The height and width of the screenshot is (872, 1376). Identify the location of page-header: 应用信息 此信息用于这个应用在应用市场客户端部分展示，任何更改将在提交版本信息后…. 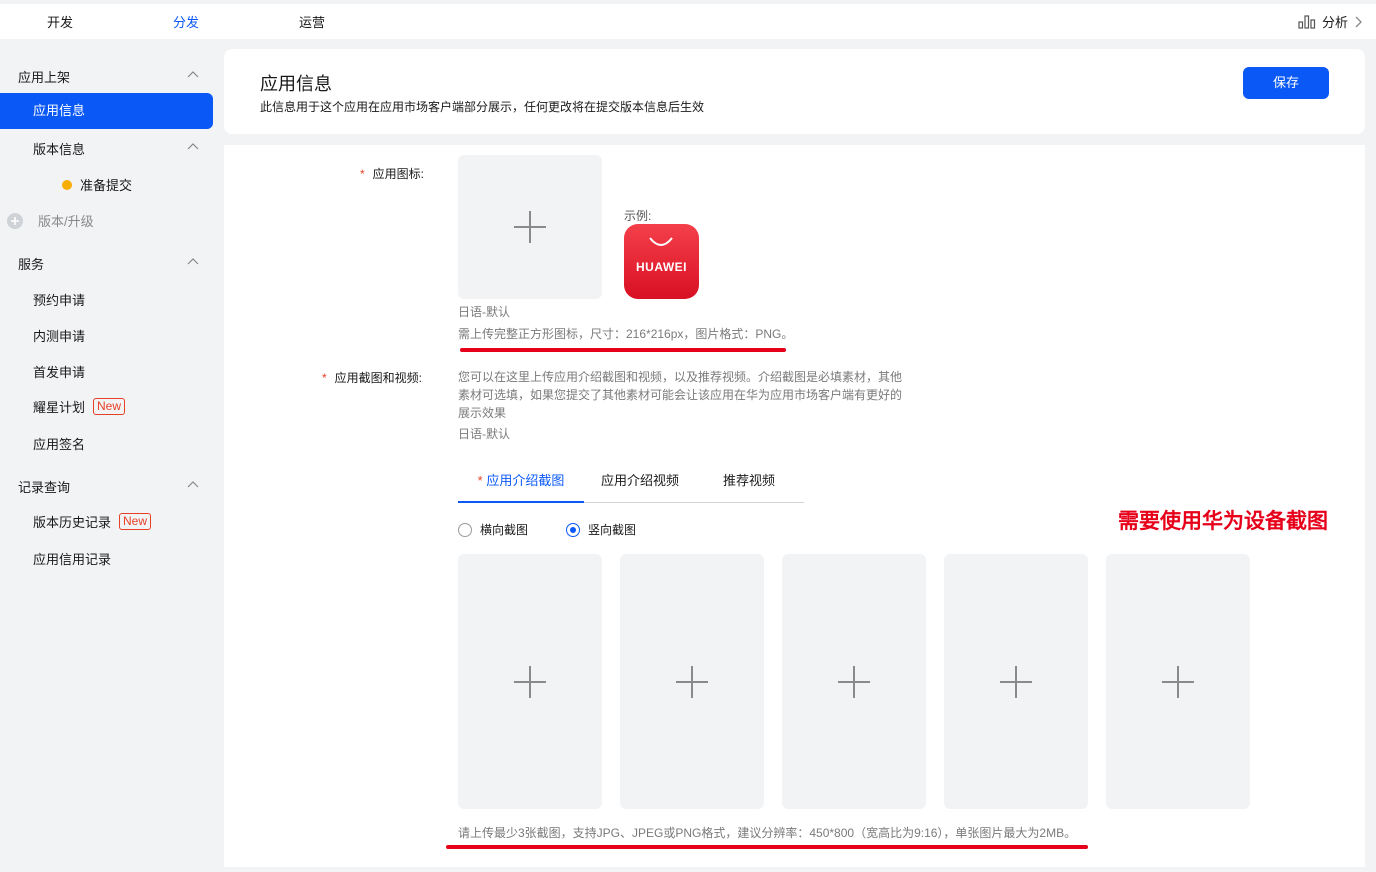
(794, 91).